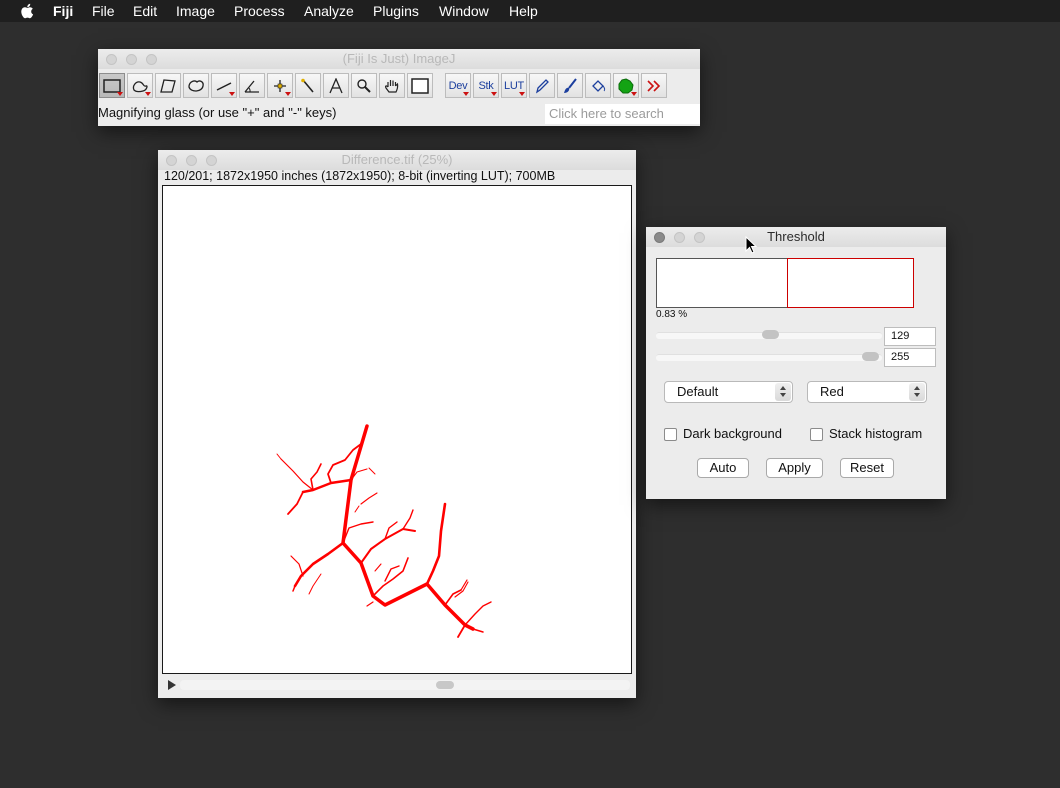  I want to click on window-title: (Fiji Is Just) ImageJ, so click(399, 58).